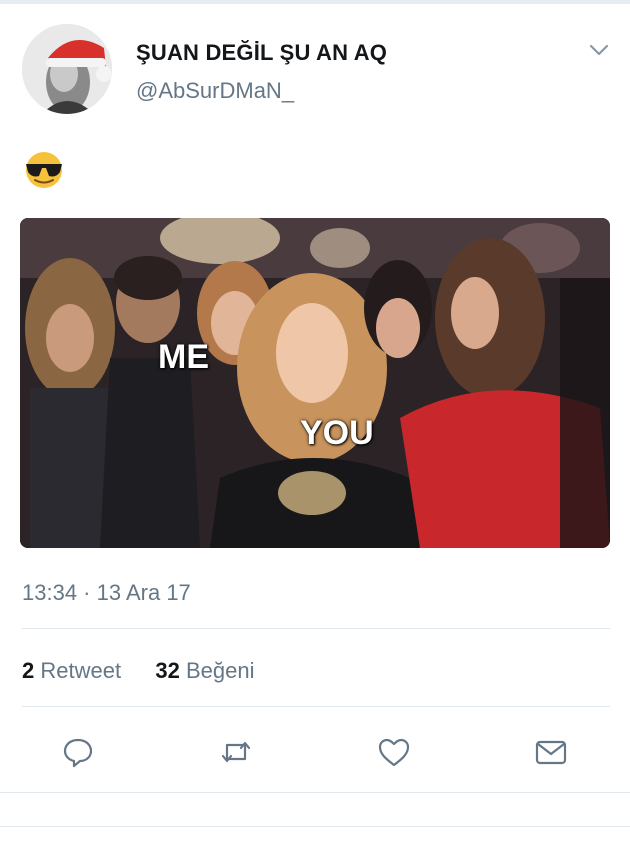 This screenshot has width=630, height=855. I want to click on like-stat: 32 Beğeni, so click(204, 670).